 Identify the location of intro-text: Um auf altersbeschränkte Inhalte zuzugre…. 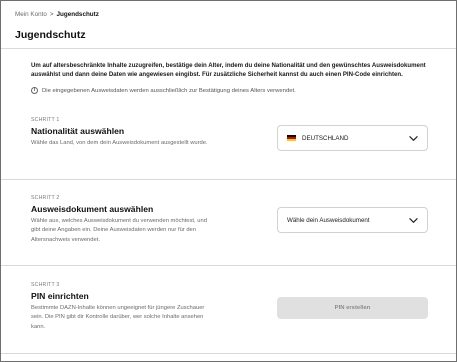
(228, 70).